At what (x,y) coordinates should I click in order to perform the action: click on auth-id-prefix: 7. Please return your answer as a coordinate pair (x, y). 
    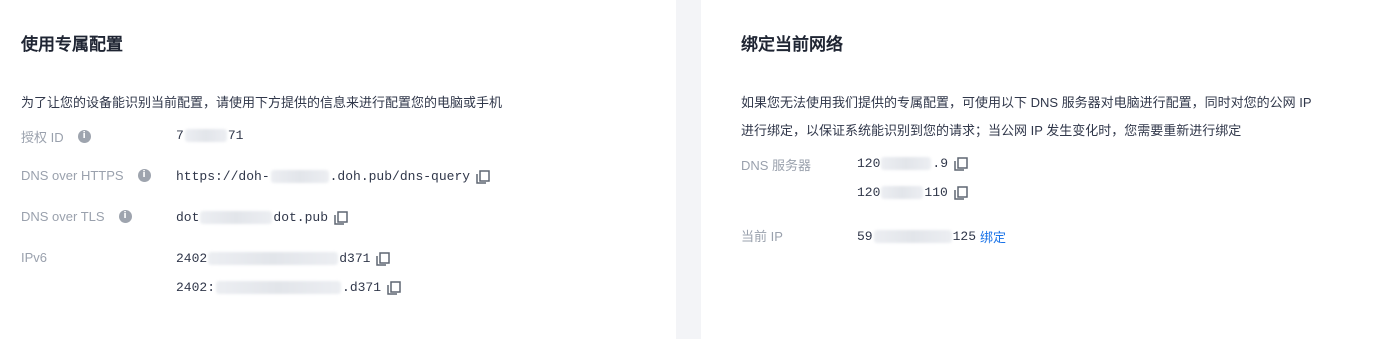
    Looking at the image, I should click on (180, 135).